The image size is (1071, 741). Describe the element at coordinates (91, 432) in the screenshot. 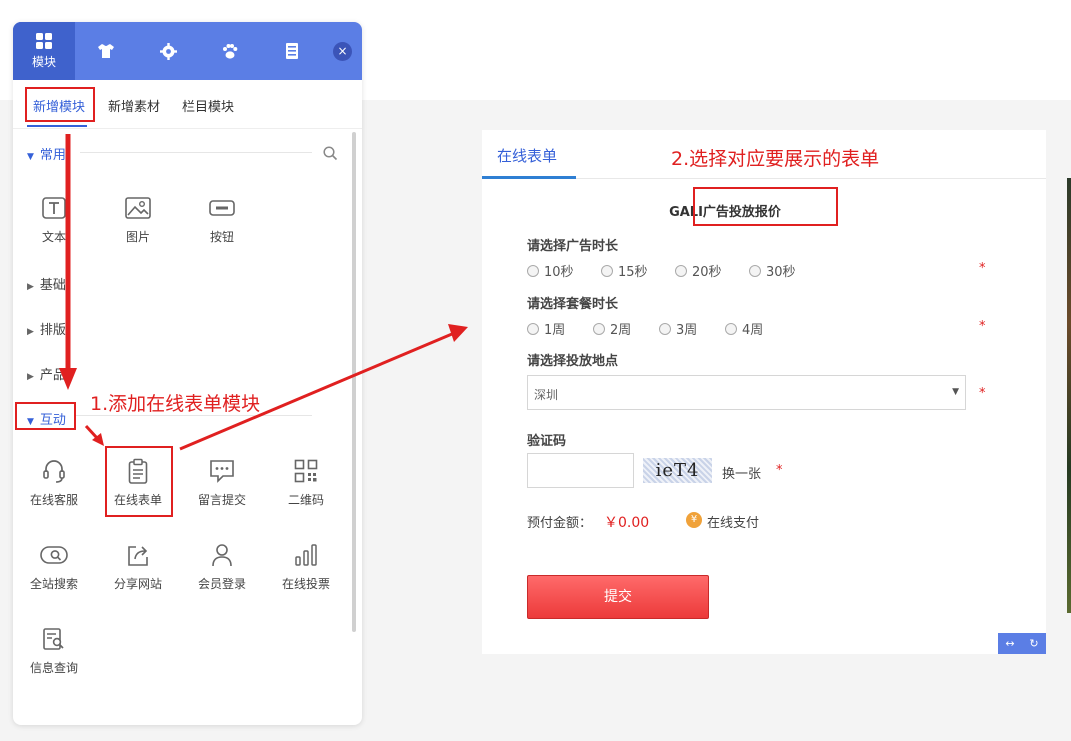

I see `arrow-small` at that location.